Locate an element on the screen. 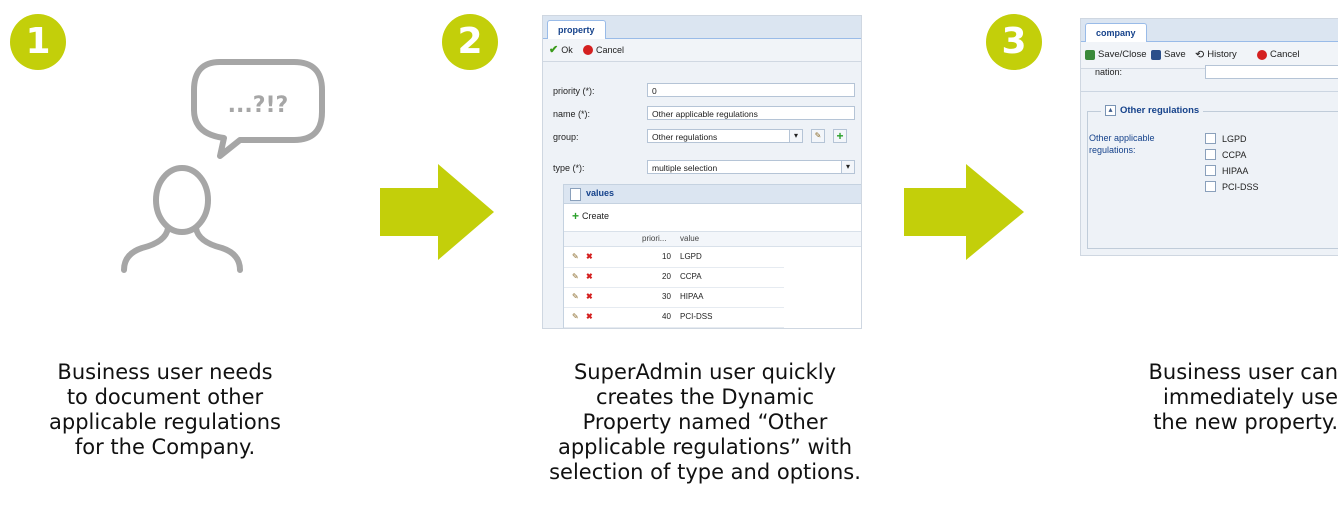  history-icon: ⟲ is located at coordinates (1200, 55).